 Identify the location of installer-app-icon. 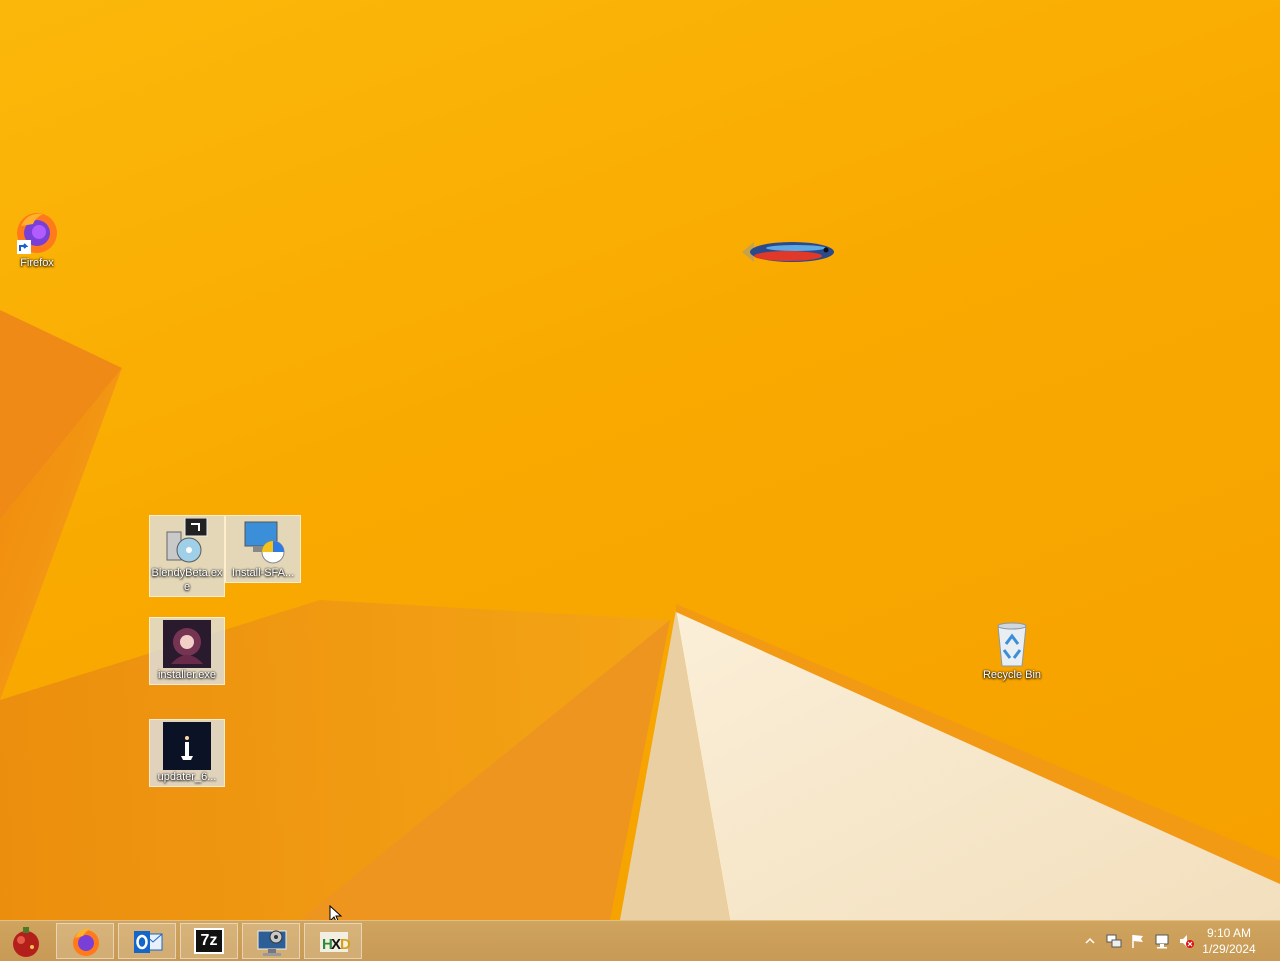
(187, 644).